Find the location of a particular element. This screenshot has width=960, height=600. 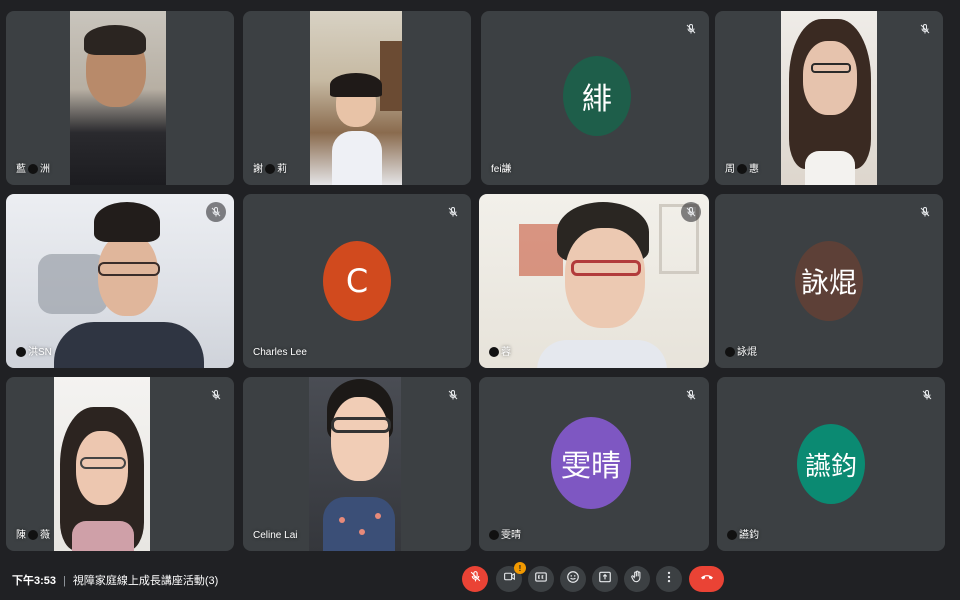

avatar-initial: C is located at coordinates (357, 281).